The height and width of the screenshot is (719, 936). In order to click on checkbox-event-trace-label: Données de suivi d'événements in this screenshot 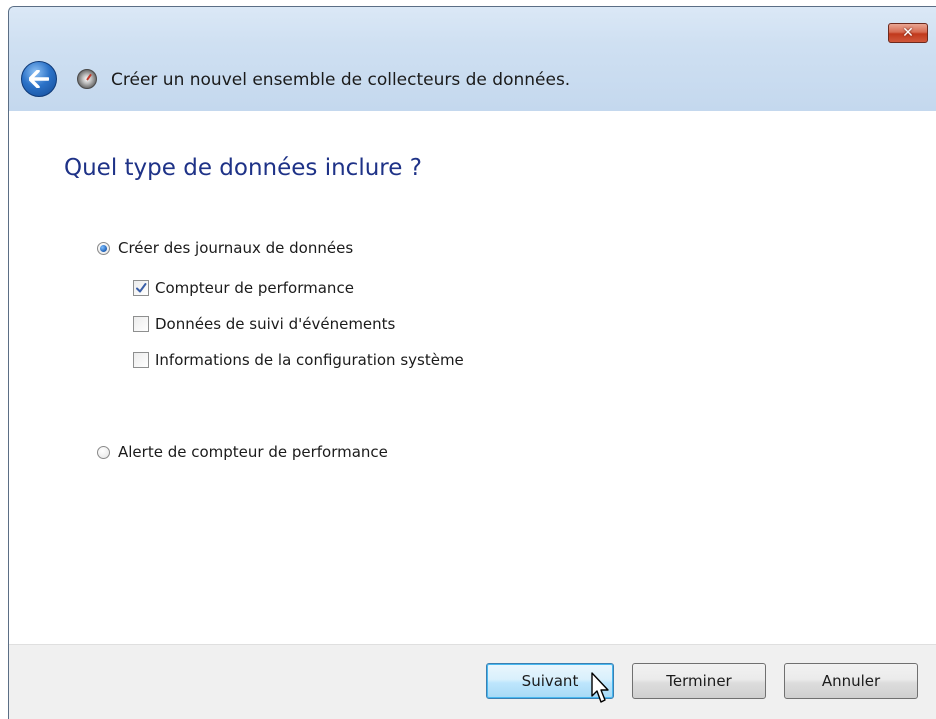, I will do `click(275, 324)`.